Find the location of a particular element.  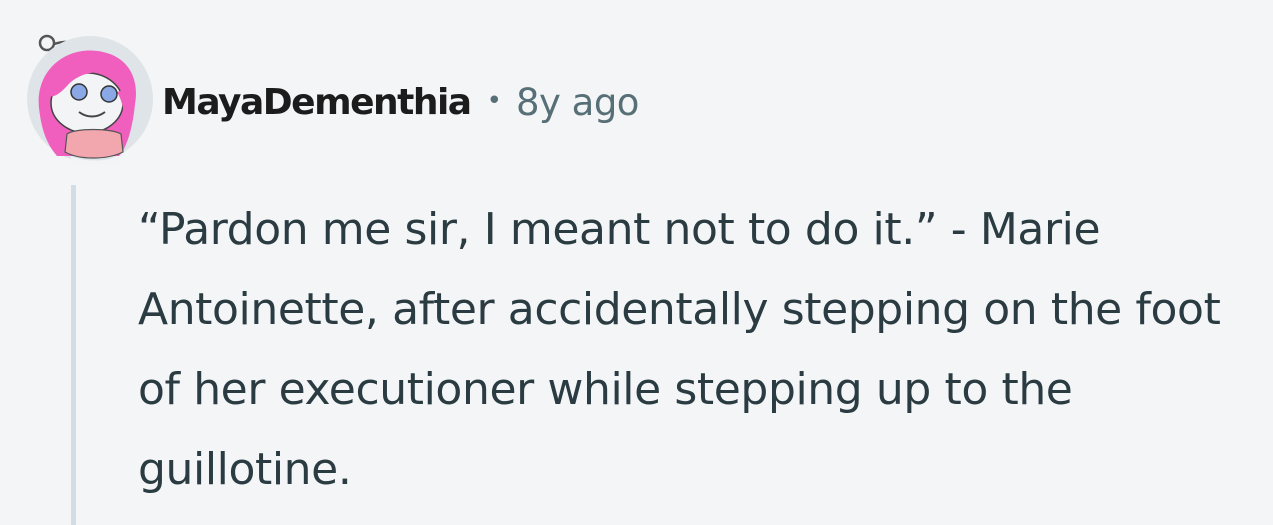

comment-timestamp: 8y ago is located at coordinates (578, 102).